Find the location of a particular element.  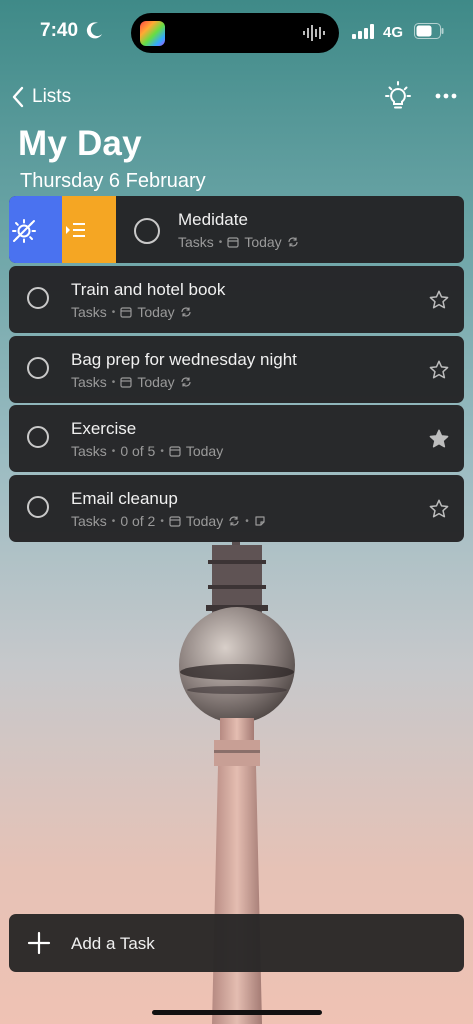

task-content: Medidate Tasks • Today is located at coordinates (290, 229).